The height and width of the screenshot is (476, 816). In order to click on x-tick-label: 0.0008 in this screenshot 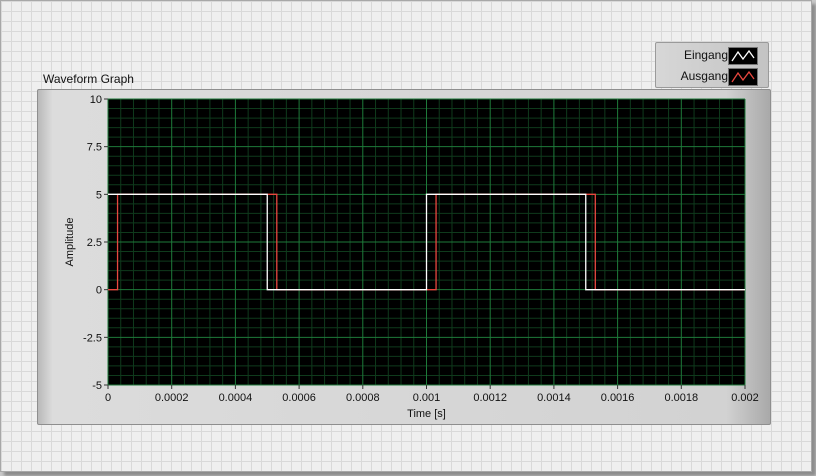, I will do `click(363, 398)`.